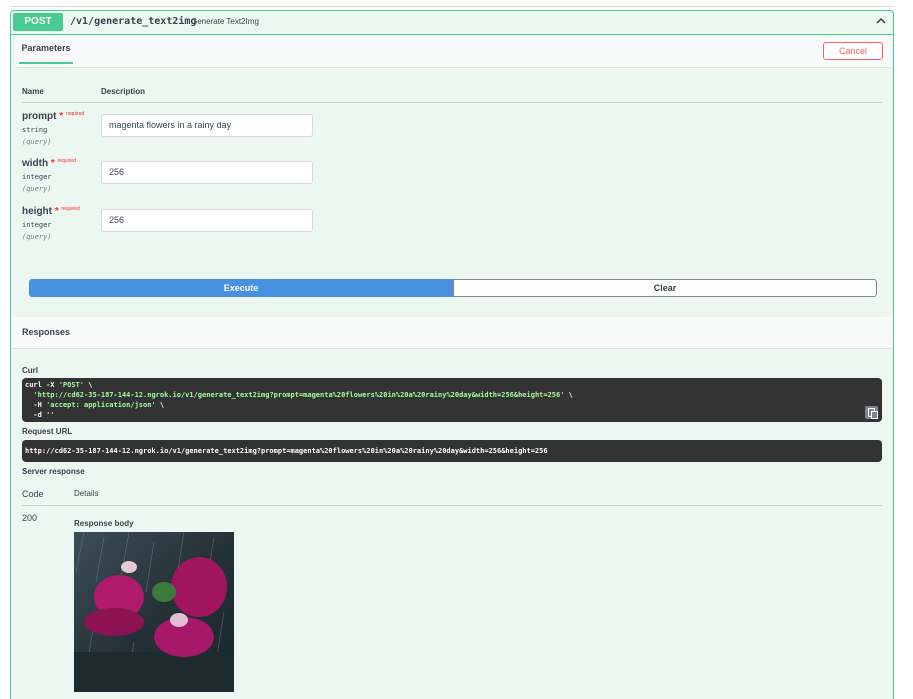  What do you see at coordinates (36, 405) in the screenshot?
I see `curl-text: -H` at bounding box center [36, 405].